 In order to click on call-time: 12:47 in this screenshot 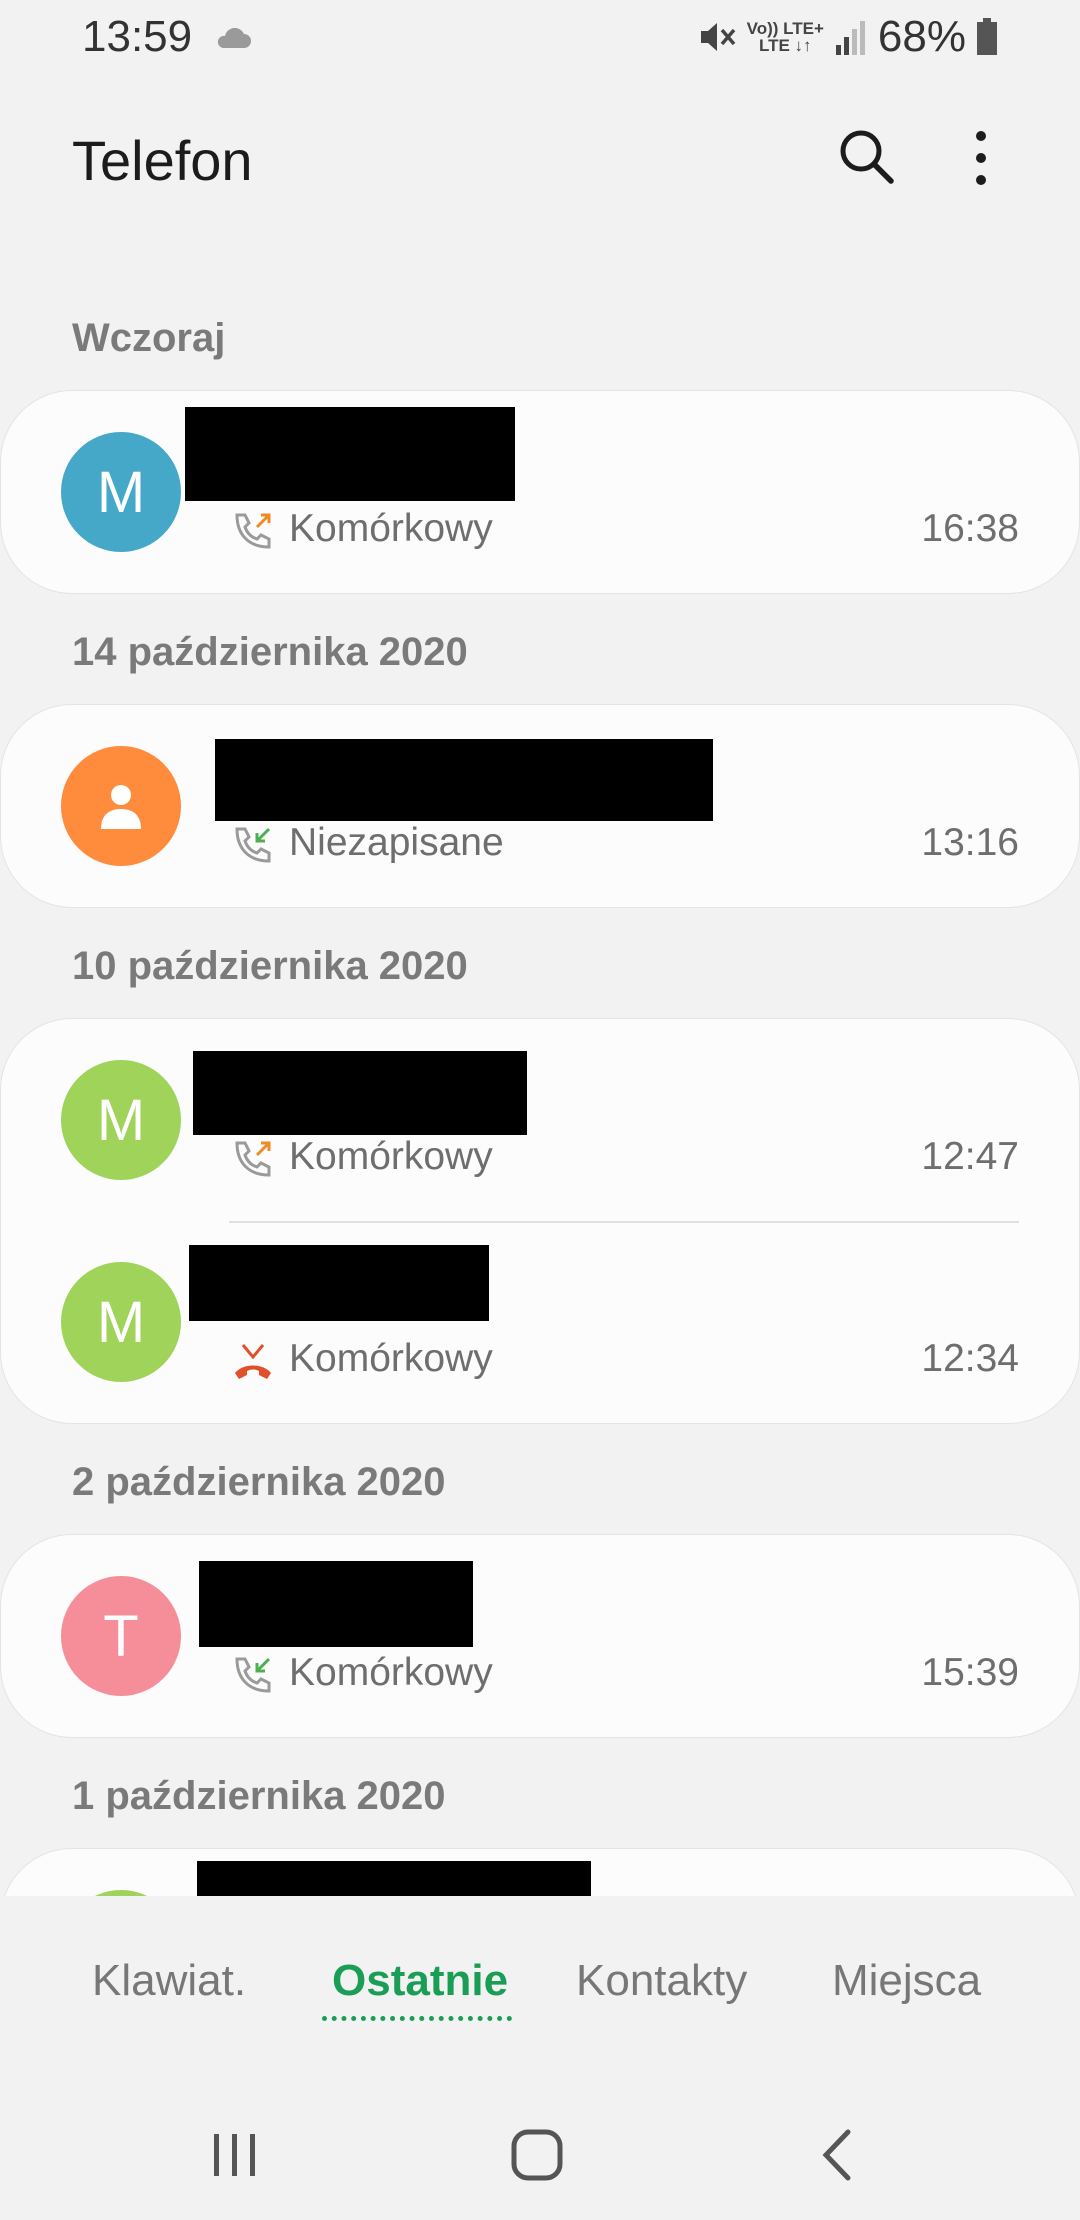, I will do `click(970, 1156)`.